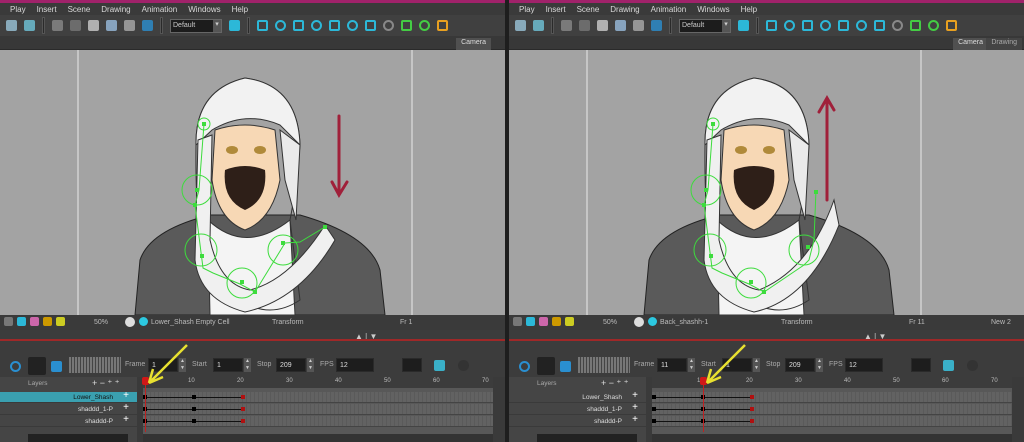 This screenshot has width=1024, height=442. I want to click on undo-icon, so click(566, 25).